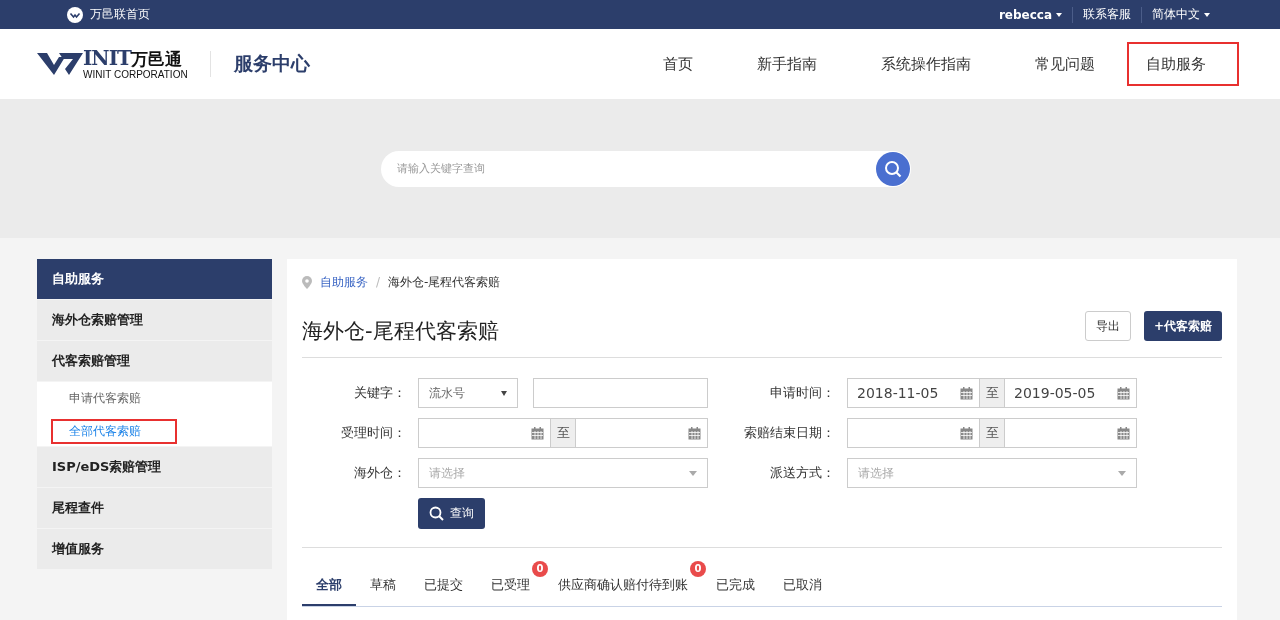 Image resolution: width=1280 pixels, height=620 pixels. What do you see at coordinates (154, 320) in the screenshot?
I see `sidebar-group: 海外仓索赔管理` at bounding box center [154, 320].